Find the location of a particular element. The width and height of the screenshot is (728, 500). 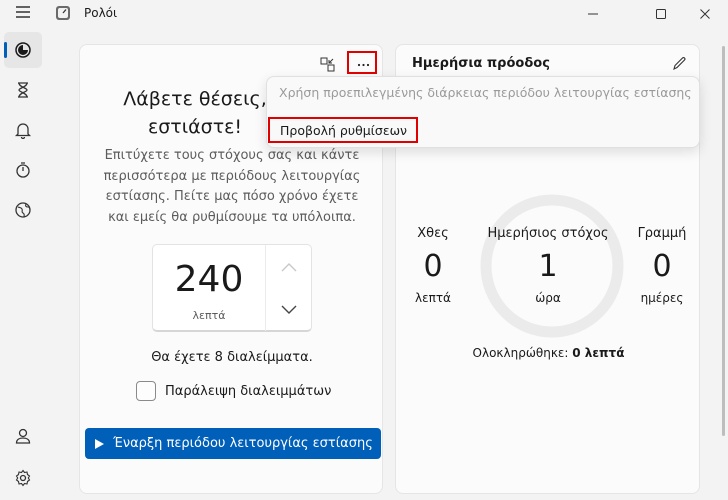

close-button is located at coordinates (705, 14).